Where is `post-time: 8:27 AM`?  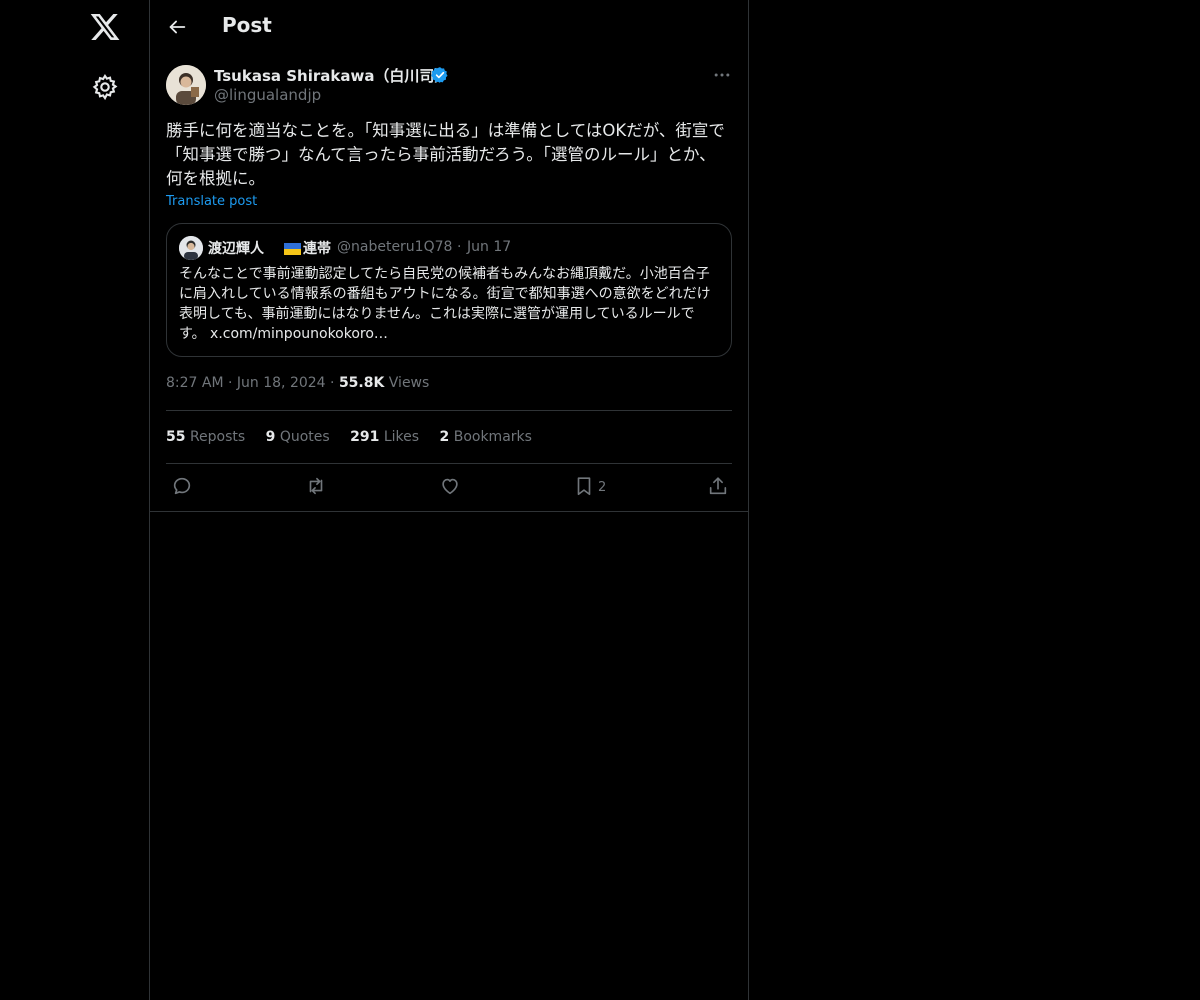 post-time: 8:27 AM is located at coordinates (195, 383).